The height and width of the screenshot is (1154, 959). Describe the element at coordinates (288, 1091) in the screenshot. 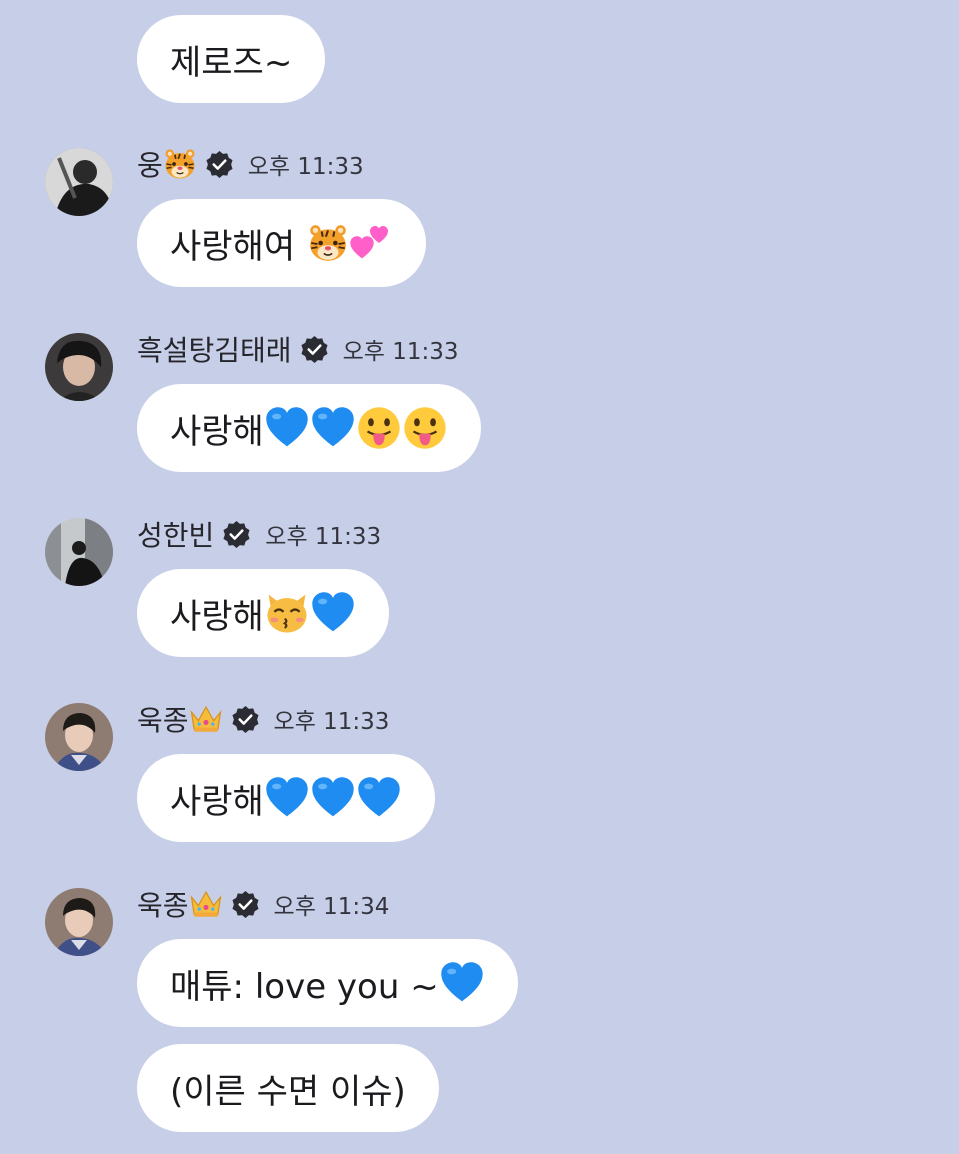

I see `message-text: (이른 수면 이슈)` at that location.